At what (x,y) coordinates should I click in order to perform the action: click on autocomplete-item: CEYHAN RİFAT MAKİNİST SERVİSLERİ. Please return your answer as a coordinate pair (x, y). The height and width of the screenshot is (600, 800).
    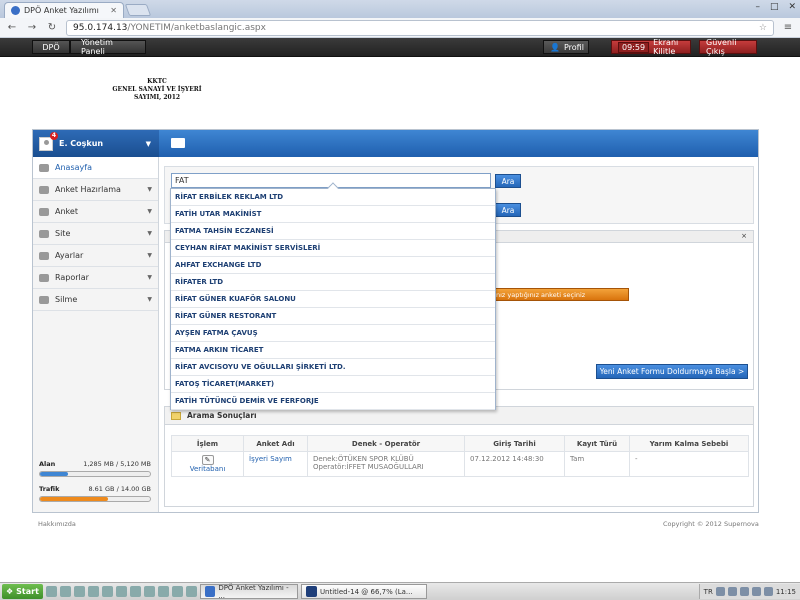
    Looking at the image, I should click on (333, 248).